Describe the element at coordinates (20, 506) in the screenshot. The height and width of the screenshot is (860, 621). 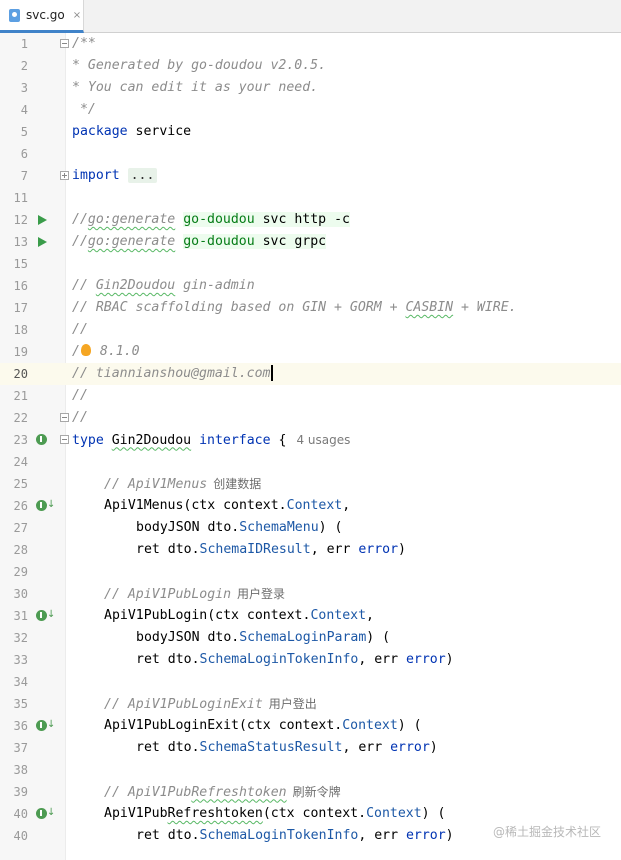
I see `line-number: 26` at that location.